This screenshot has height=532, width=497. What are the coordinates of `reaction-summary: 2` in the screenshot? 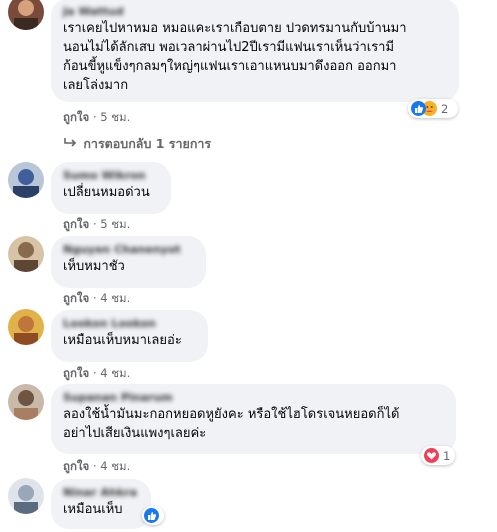 It's located at (433, 108).